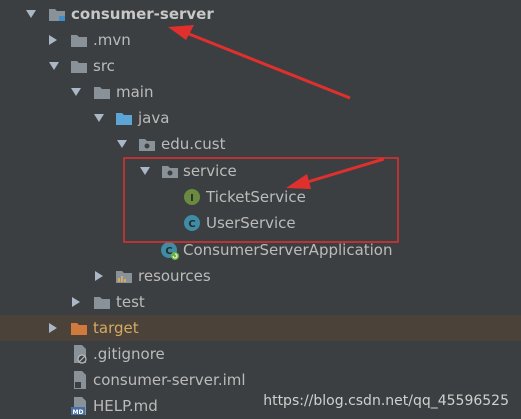 The image size is (521, 419). What do you see at coordinates (104, 66) in the screenshot?
I see `tree-label-src: src` at bounding box center [104, 66].